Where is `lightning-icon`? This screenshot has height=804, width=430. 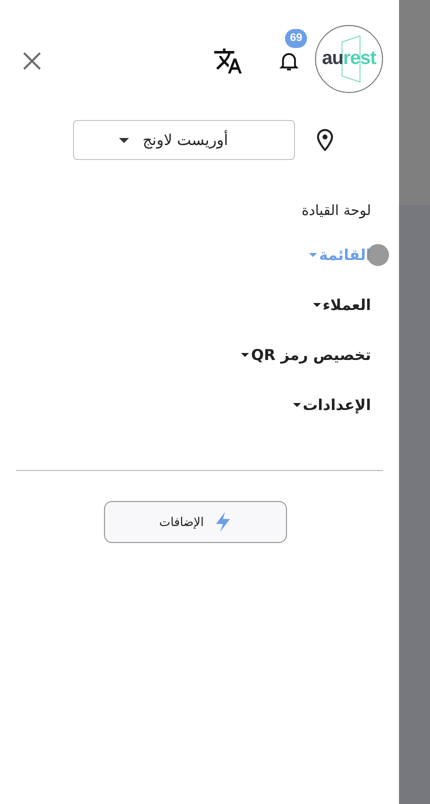 lightning-icon is located at coordinates (223, 522).